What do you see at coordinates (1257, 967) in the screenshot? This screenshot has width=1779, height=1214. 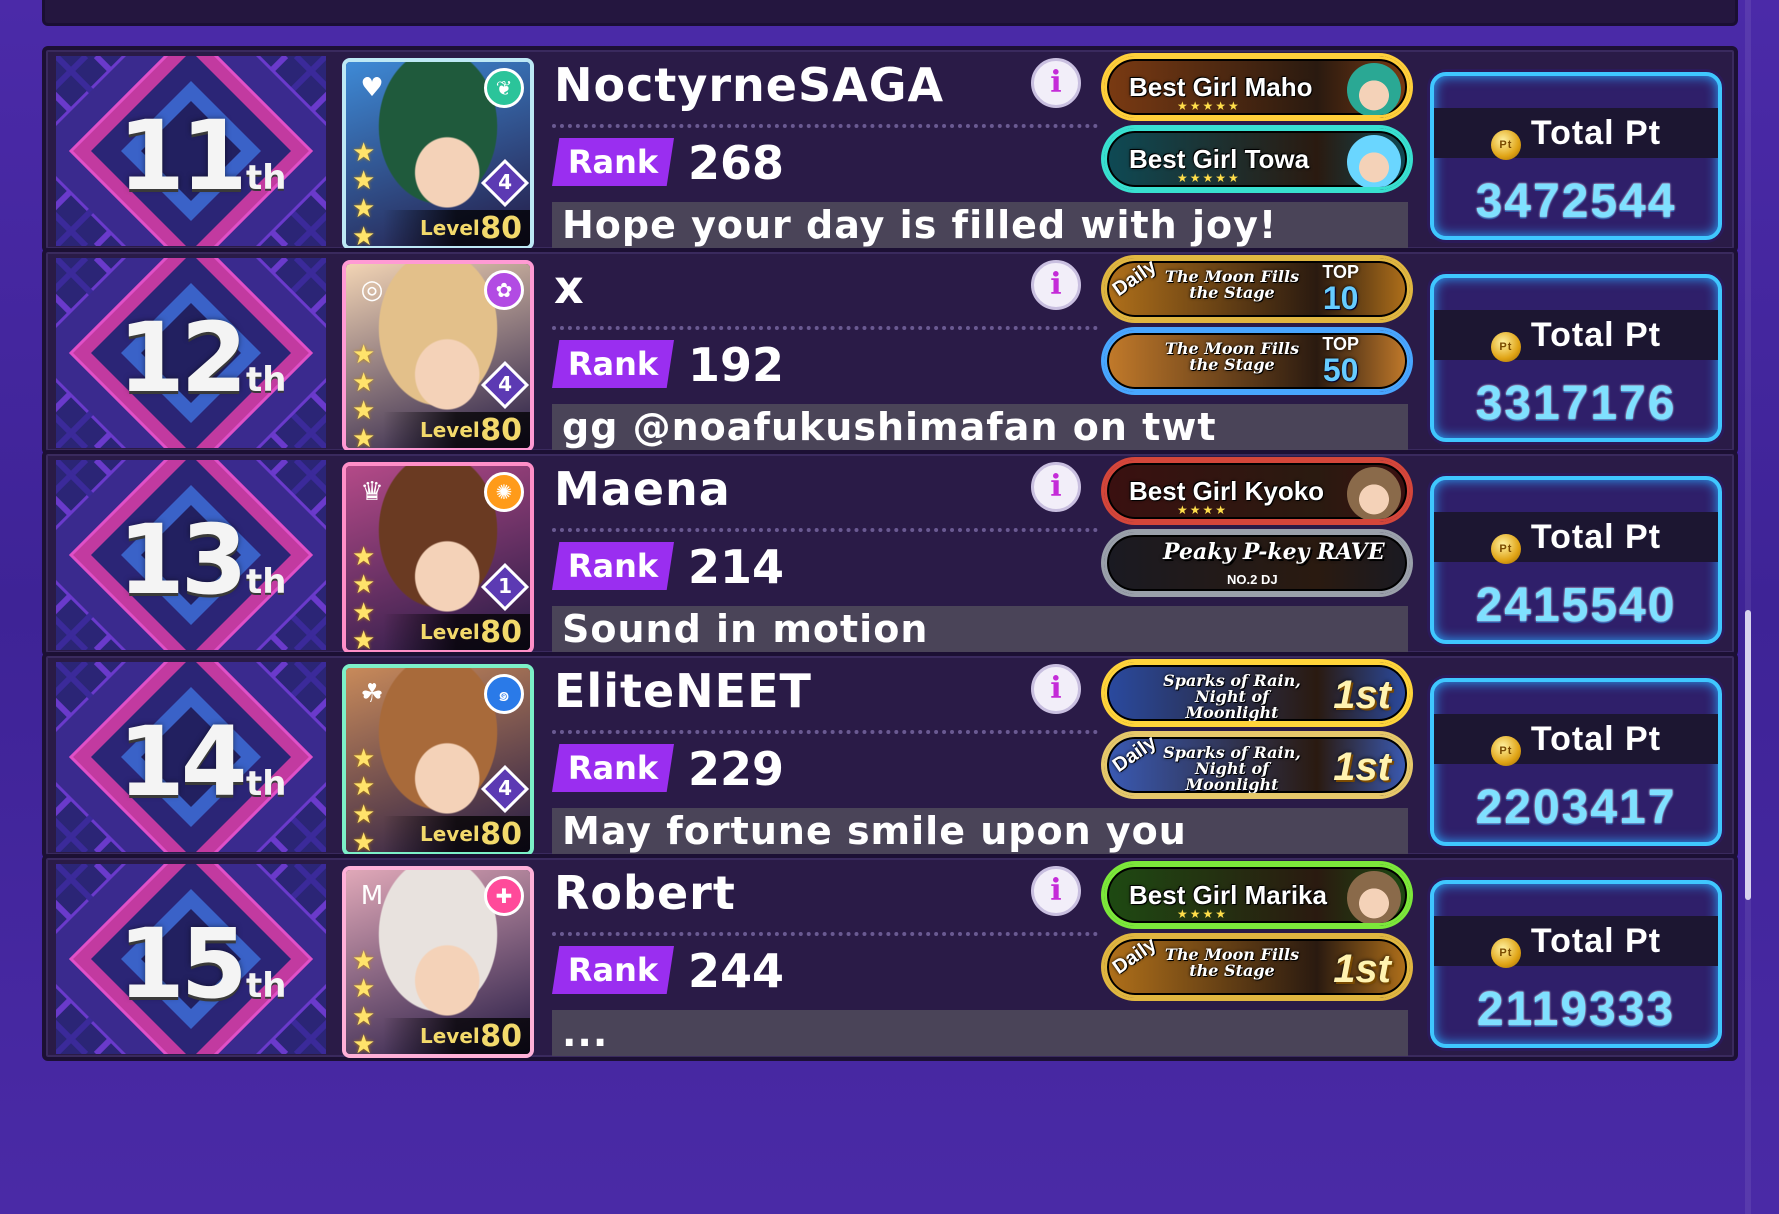 I see `title-badge: Daily The Moon Fills the Stage 1st` at bounding box center [1257, 967].